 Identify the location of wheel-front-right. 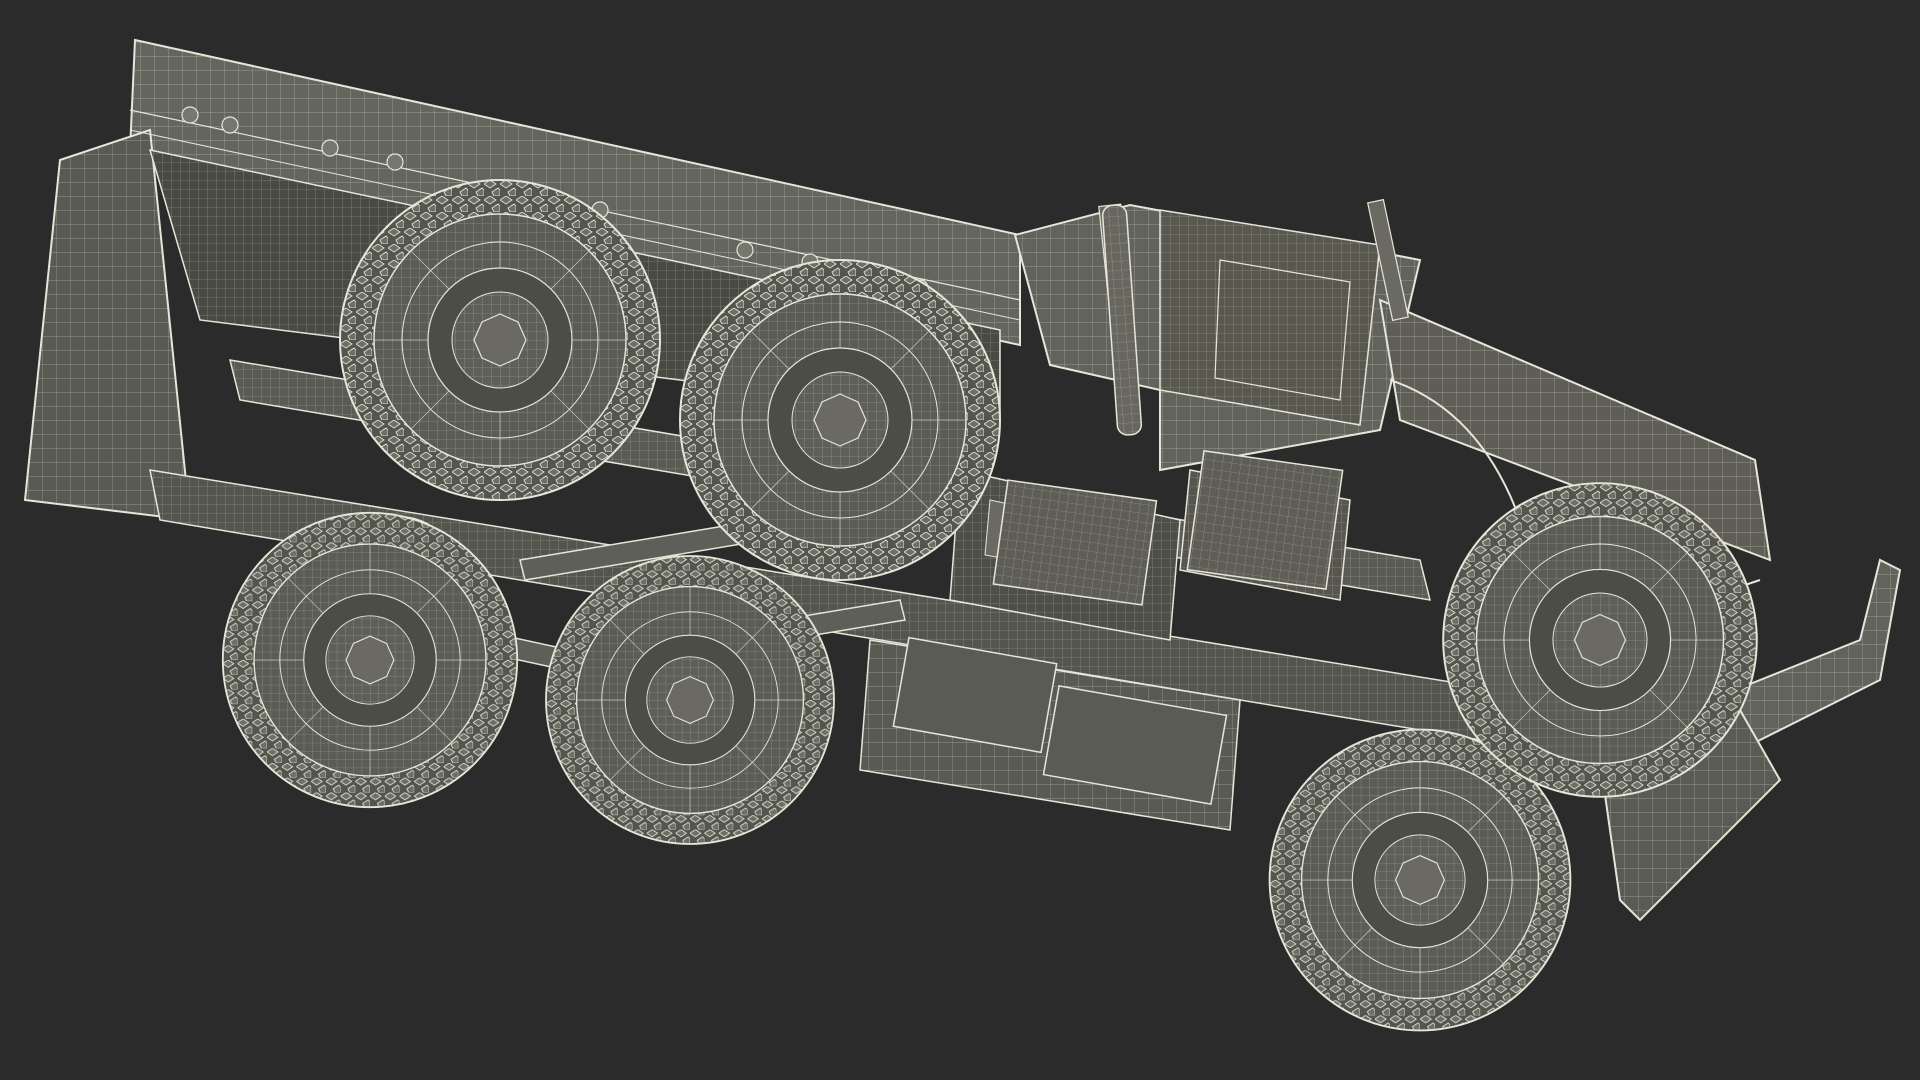
(1600, 640).